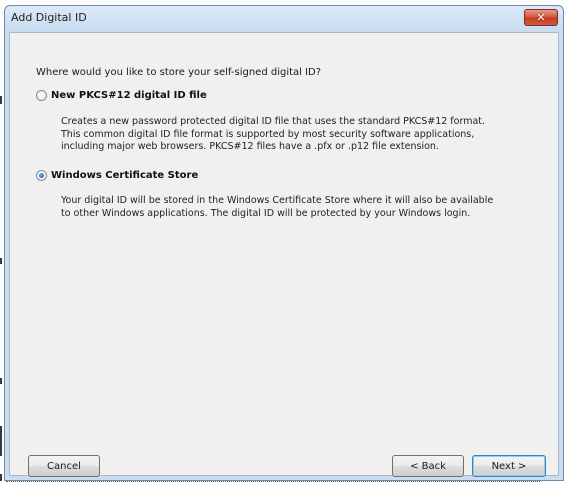 The width and height of the screenshot is (564, 494). What do you see at coordinates (284, 19) in the screenshot?
I see `title-bar: Add Digital ID ✕` at bounding box center [284, 19].